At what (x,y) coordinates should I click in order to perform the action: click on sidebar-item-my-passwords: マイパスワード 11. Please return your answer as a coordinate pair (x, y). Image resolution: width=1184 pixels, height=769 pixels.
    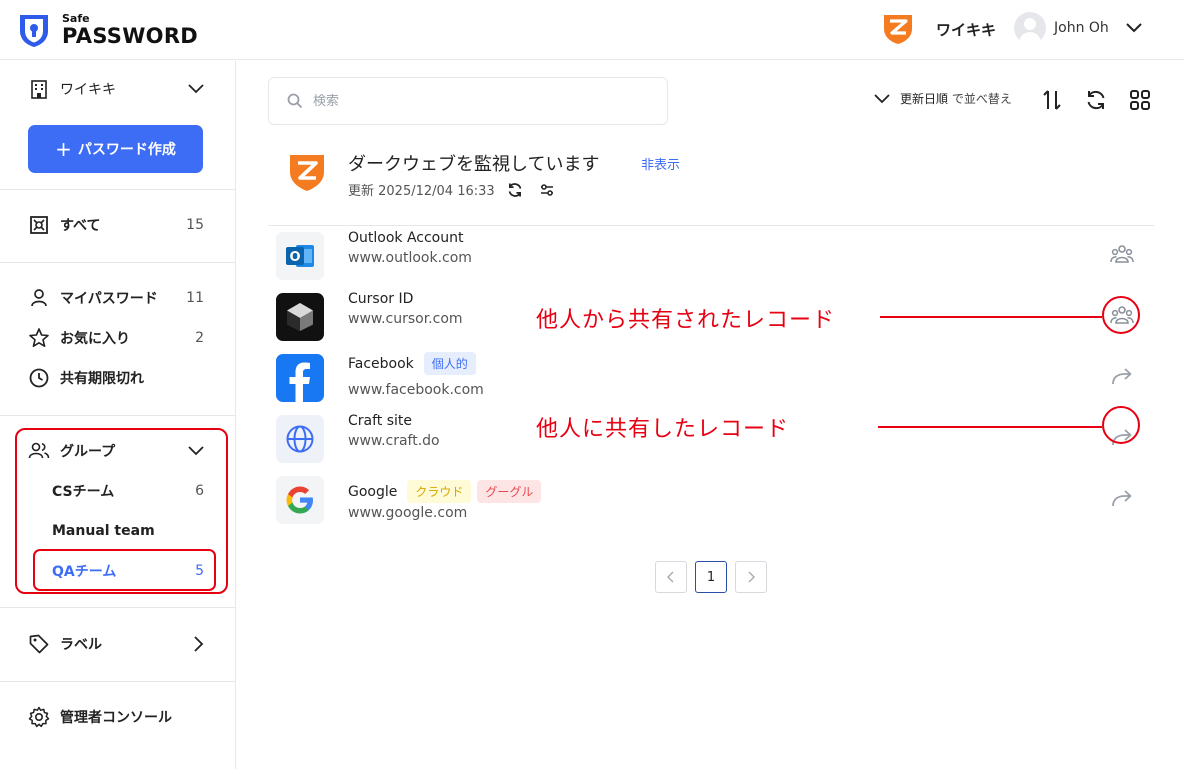
    Looking at the image, I should click on (116, 298).